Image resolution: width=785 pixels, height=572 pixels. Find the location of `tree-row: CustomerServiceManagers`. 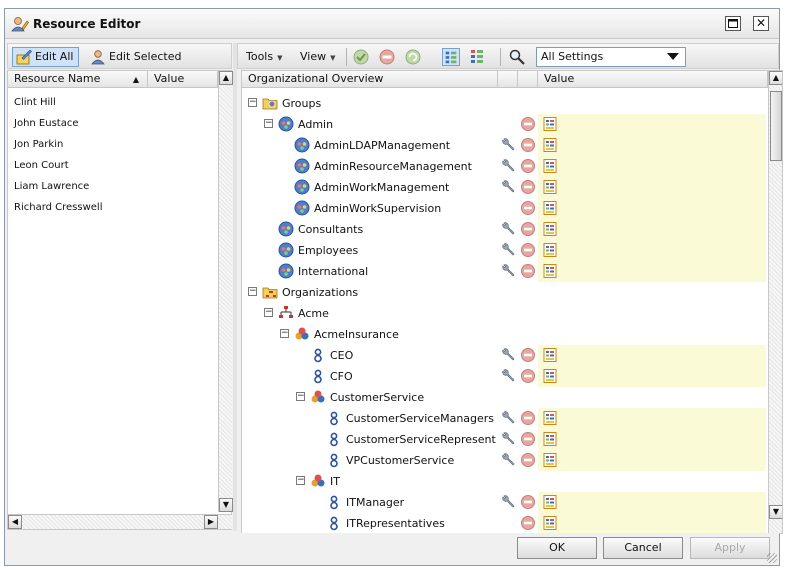

tree-row: CustomerServiceManagers is located at coordinates (504, 418).